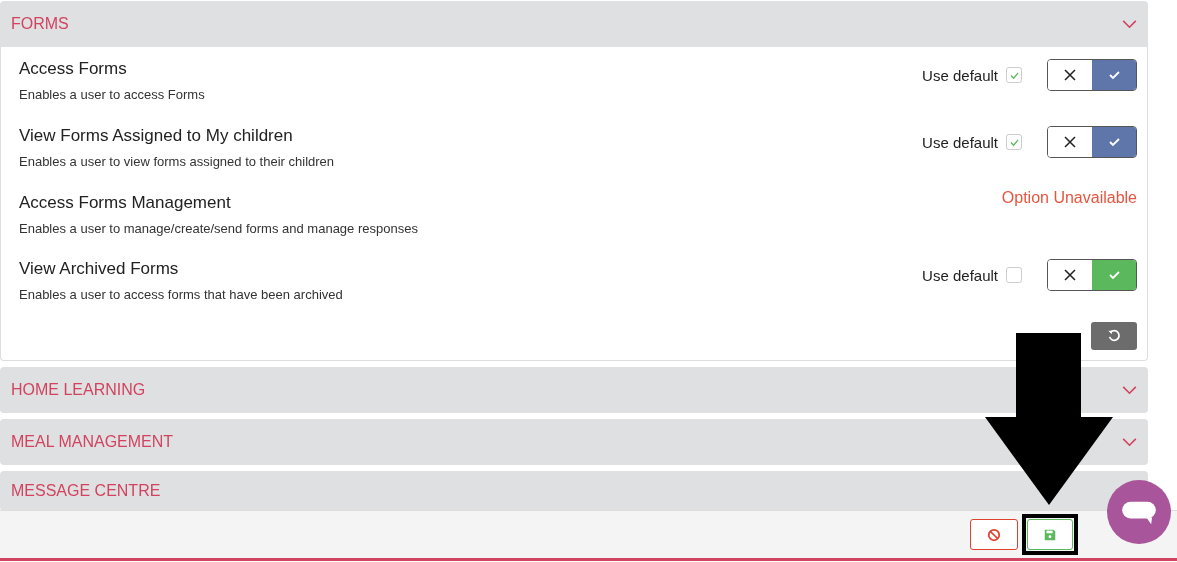  What do you see at coordinates (112, 94) in the screenshot?
I see `permission-description: Enables a user to access Forms` at bounding box center [112, 94].